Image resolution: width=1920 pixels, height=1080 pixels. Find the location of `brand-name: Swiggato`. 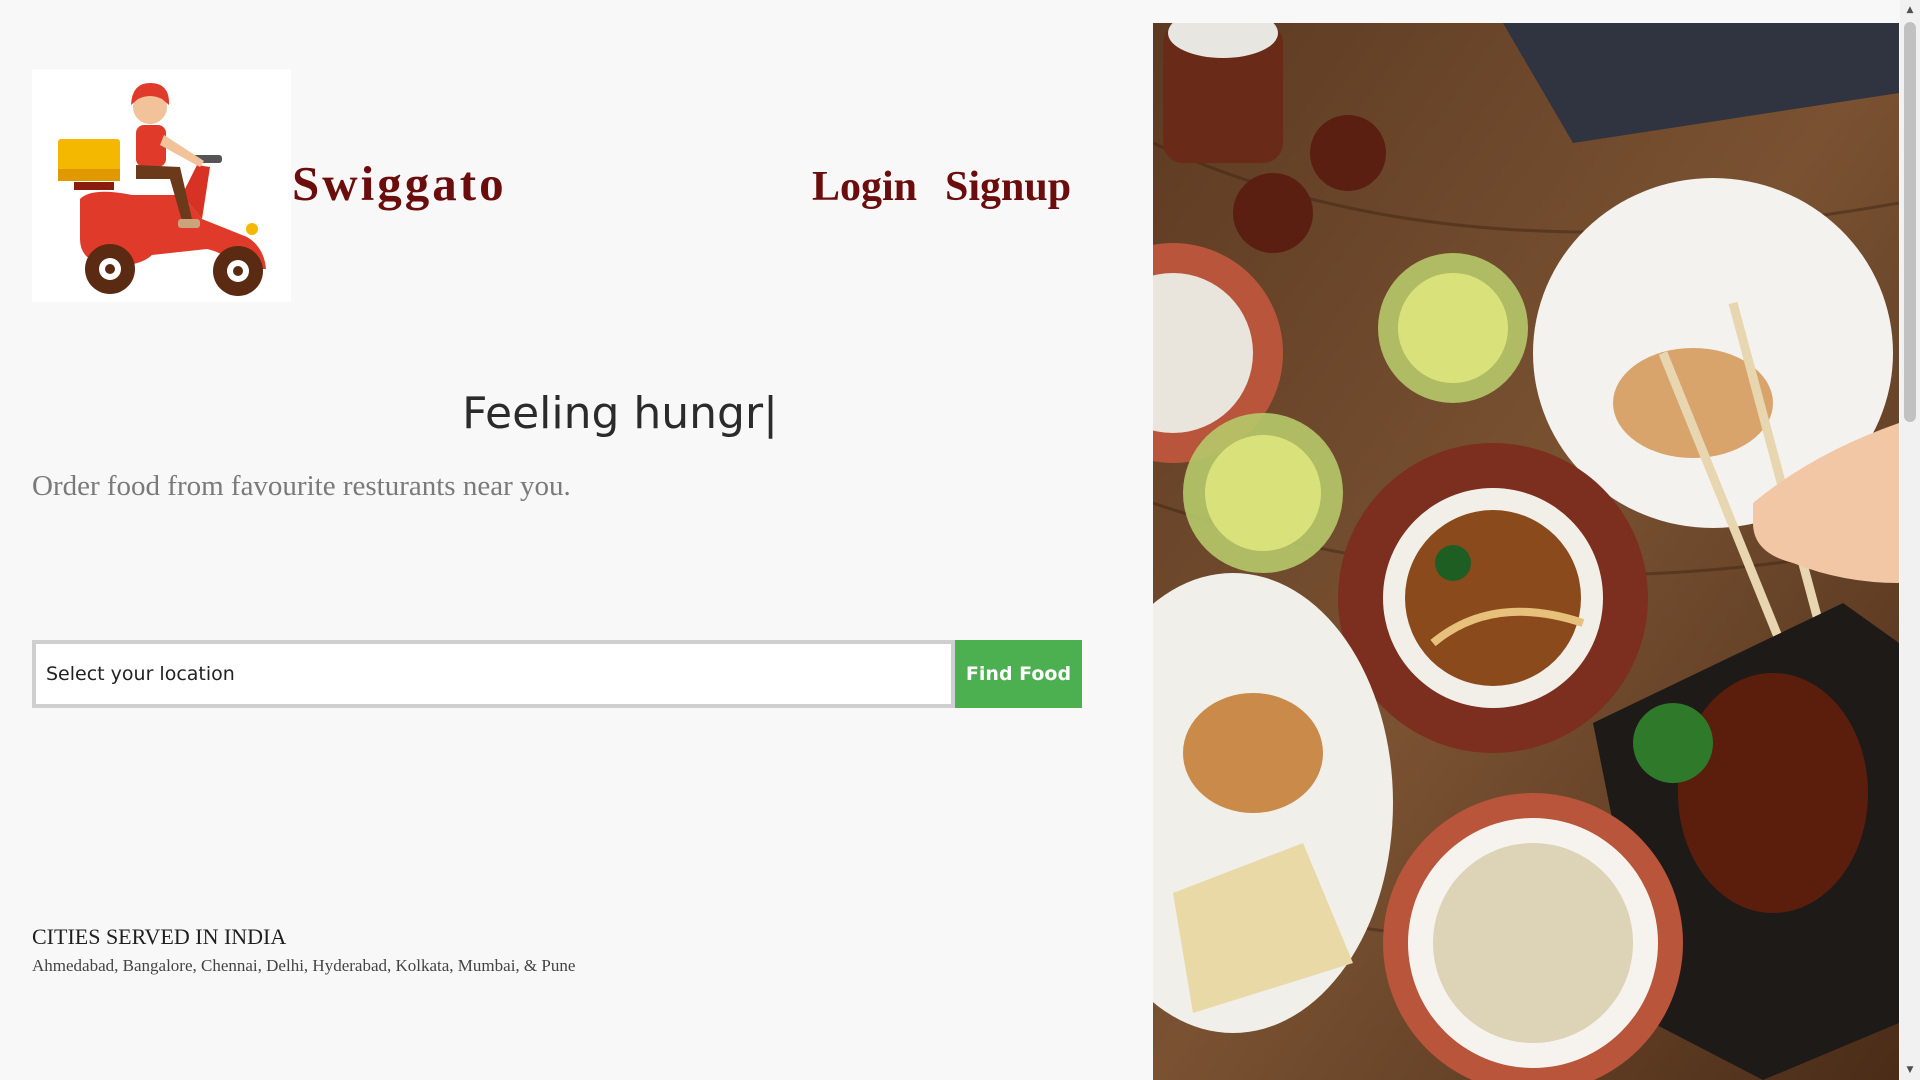

brand-name: Swiggato is located at coordinates (399, 183).